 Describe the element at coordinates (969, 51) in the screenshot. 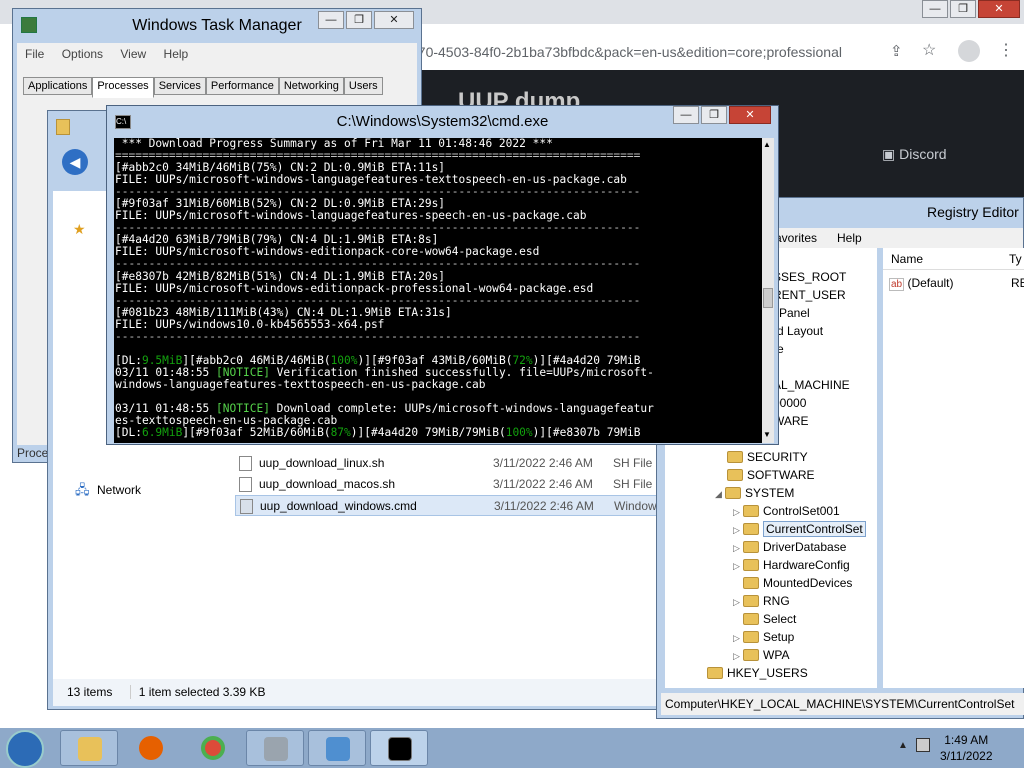

I see `profile-avatar-icon` at that location.